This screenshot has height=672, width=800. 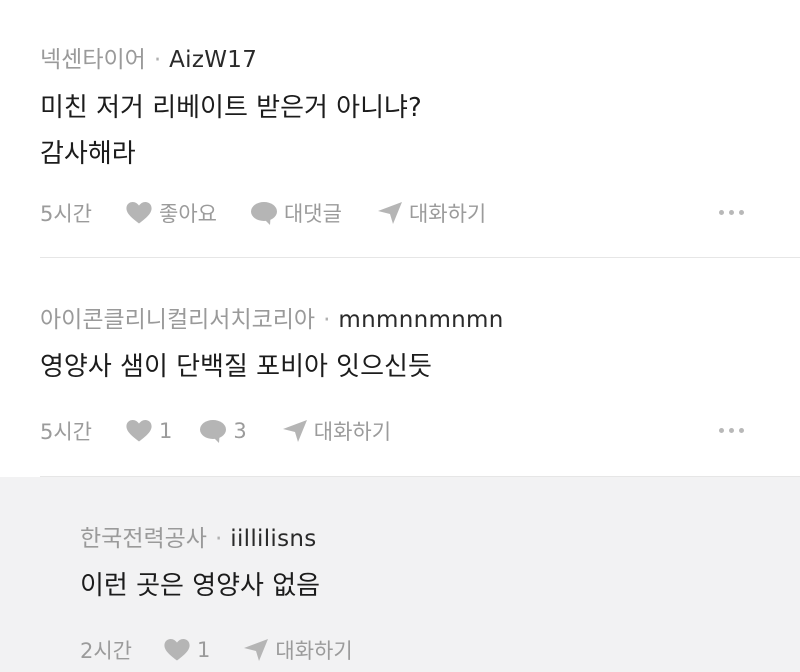 What do you see at coordinates (188, 214) in the screenshot?
I see `like-label: 좋아요` at bounding box center [188, 214].